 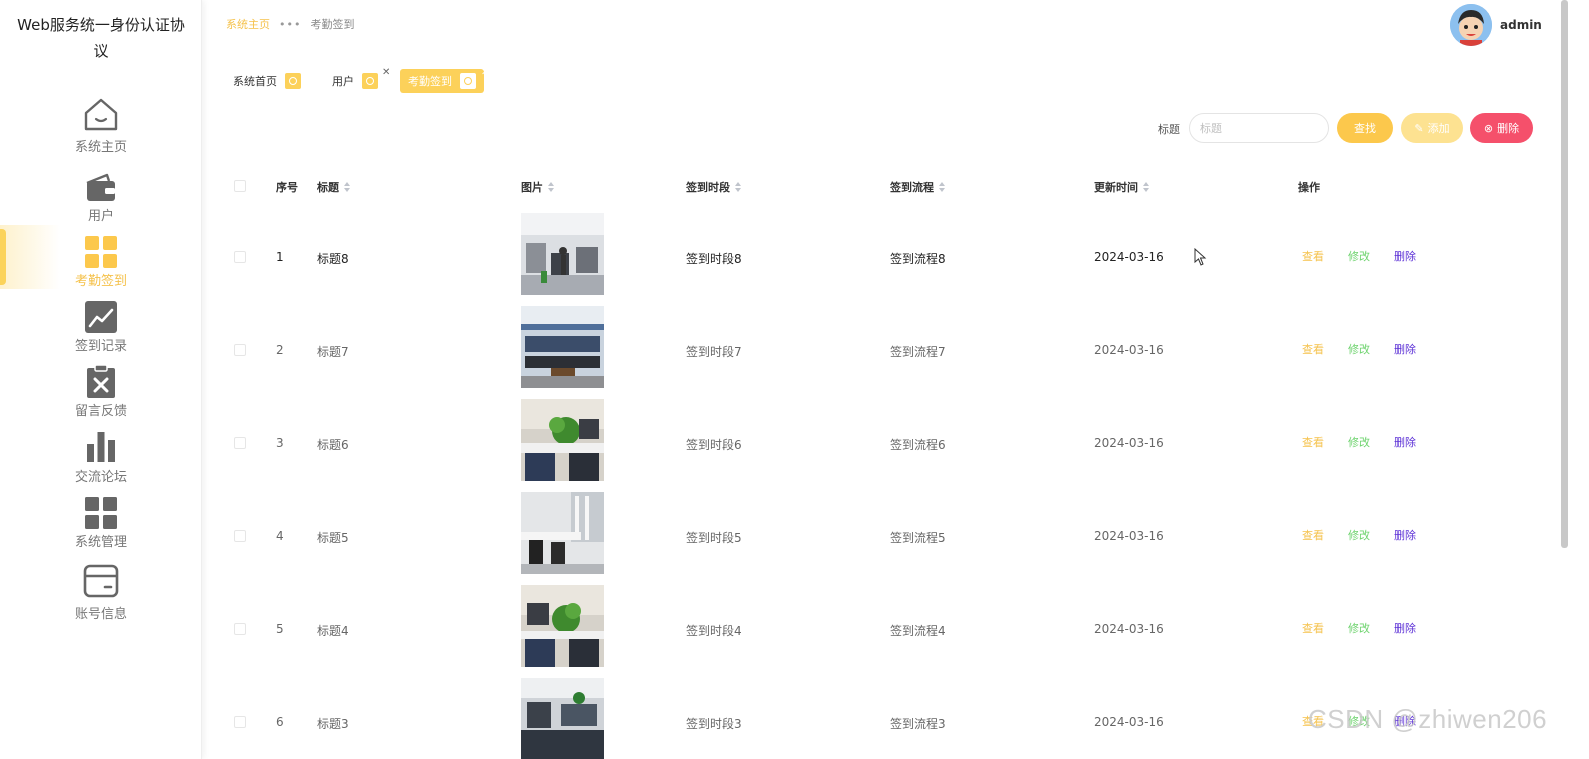 What do you see at coordinates (101, 460) in the screenshot?
I see `sidebar-item-forum: 交流论坛` at bounding box center [101, 460].